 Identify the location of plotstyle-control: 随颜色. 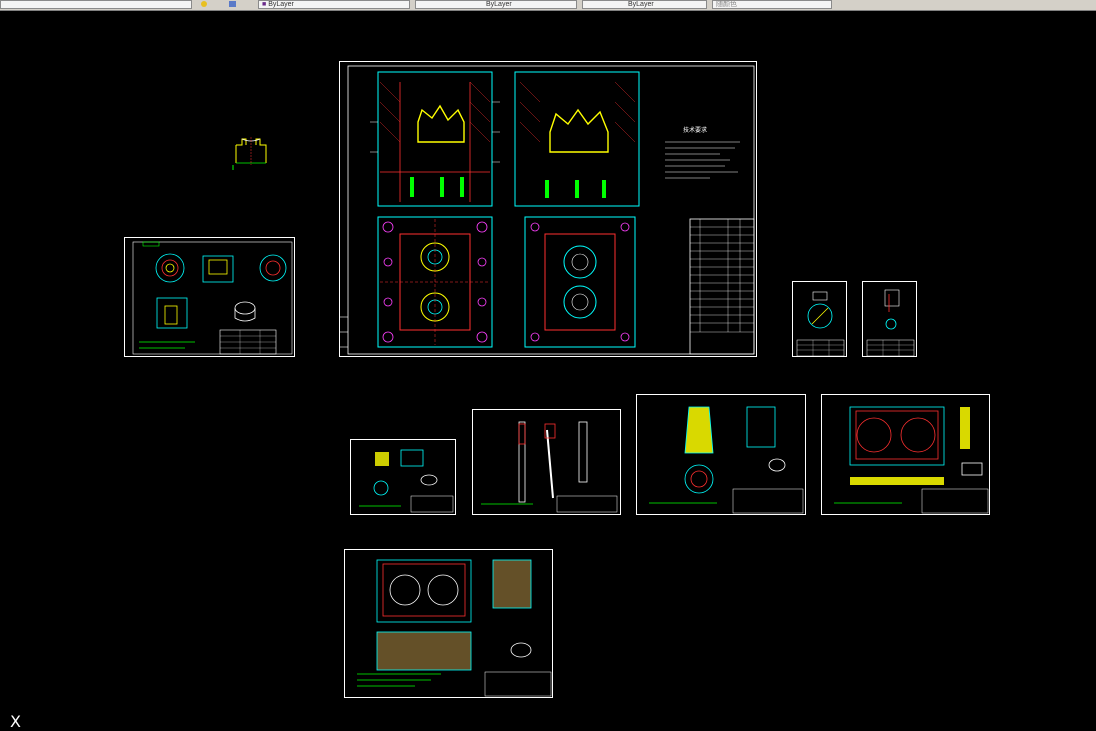
(772, 4).